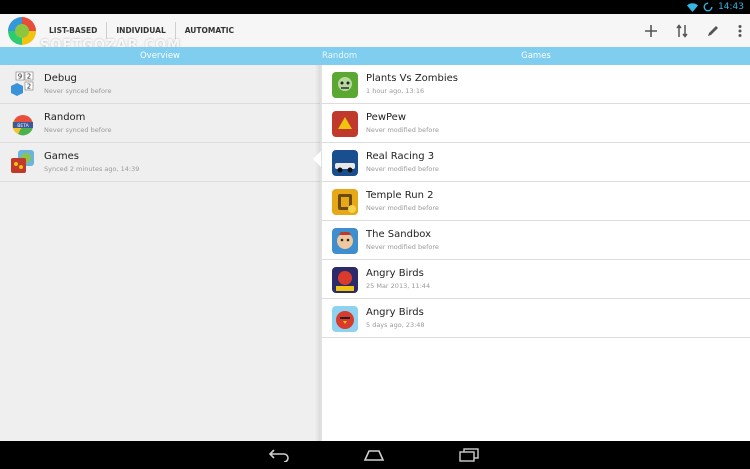 The image size is (750, 469). Describe the element at coordinates (399, 234) in the screenshot. I see `game-name: The Sandbox` at that location.